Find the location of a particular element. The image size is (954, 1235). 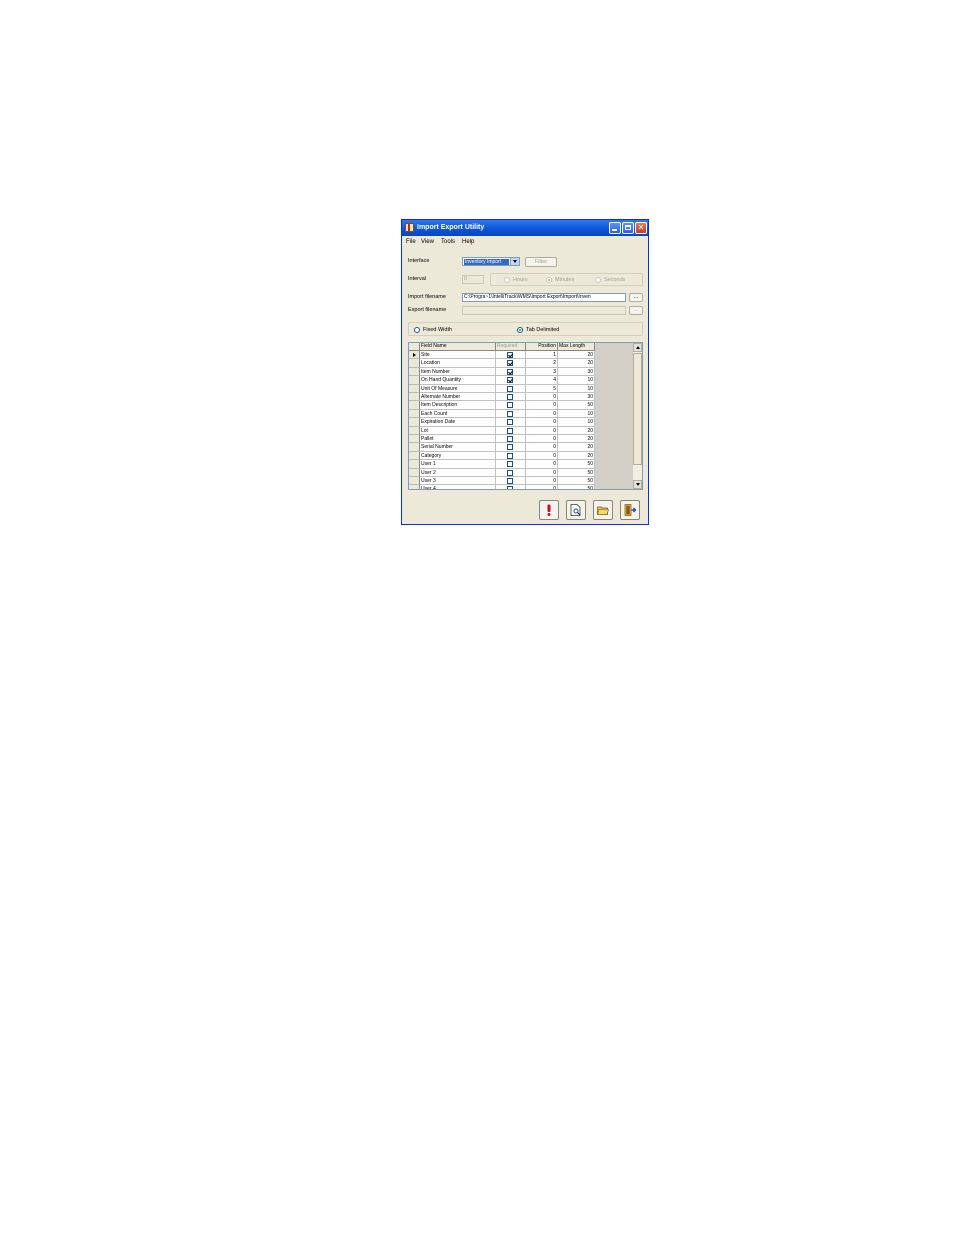

table-row: User 3 0 50 is located at coordinates (502, 481).